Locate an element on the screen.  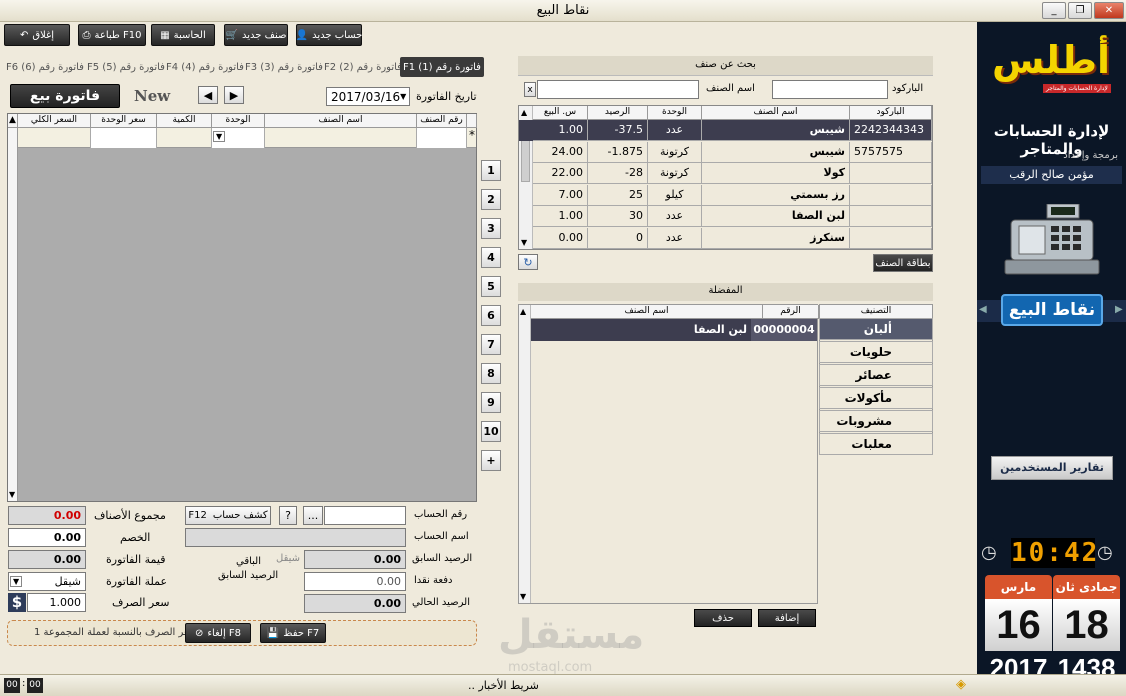
exchange-rate-label: سعر الصرف is located at coordinates (141, 602).